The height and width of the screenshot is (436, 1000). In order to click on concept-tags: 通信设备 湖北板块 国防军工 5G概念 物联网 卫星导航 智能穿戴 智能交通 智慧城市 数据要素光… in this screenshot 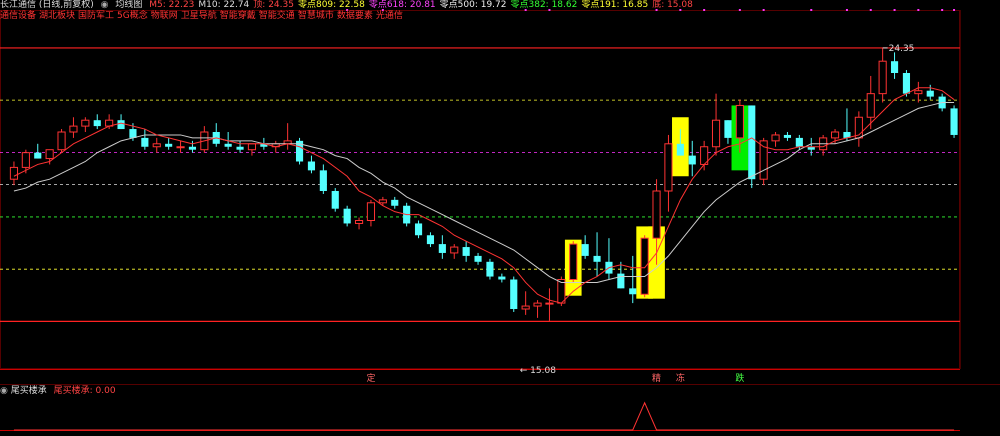, I will do `click(350, 16)`.